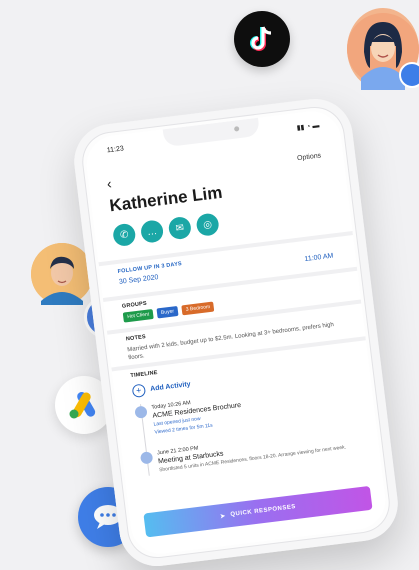 The image size is (419, 570). I want to click on whatsapp-icon: ◎, so click(207, 224).